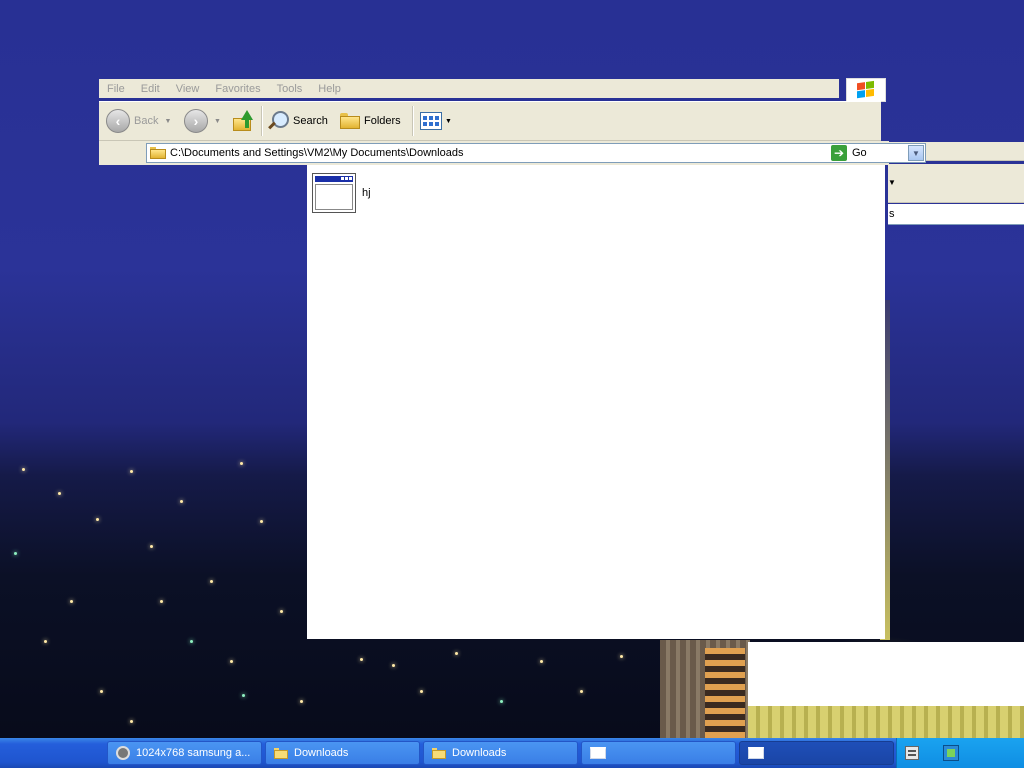 This screenshot has width=1024, height=768. What do you see at coordinates (951, 753) in the screenshot?
I see `network-tray-icon` at bounding box center [951, 753].